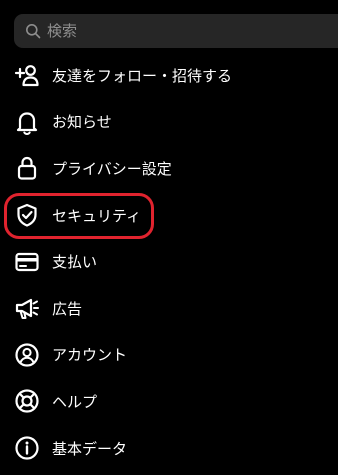  I want to click on add-user-icon, so click(27, 75).